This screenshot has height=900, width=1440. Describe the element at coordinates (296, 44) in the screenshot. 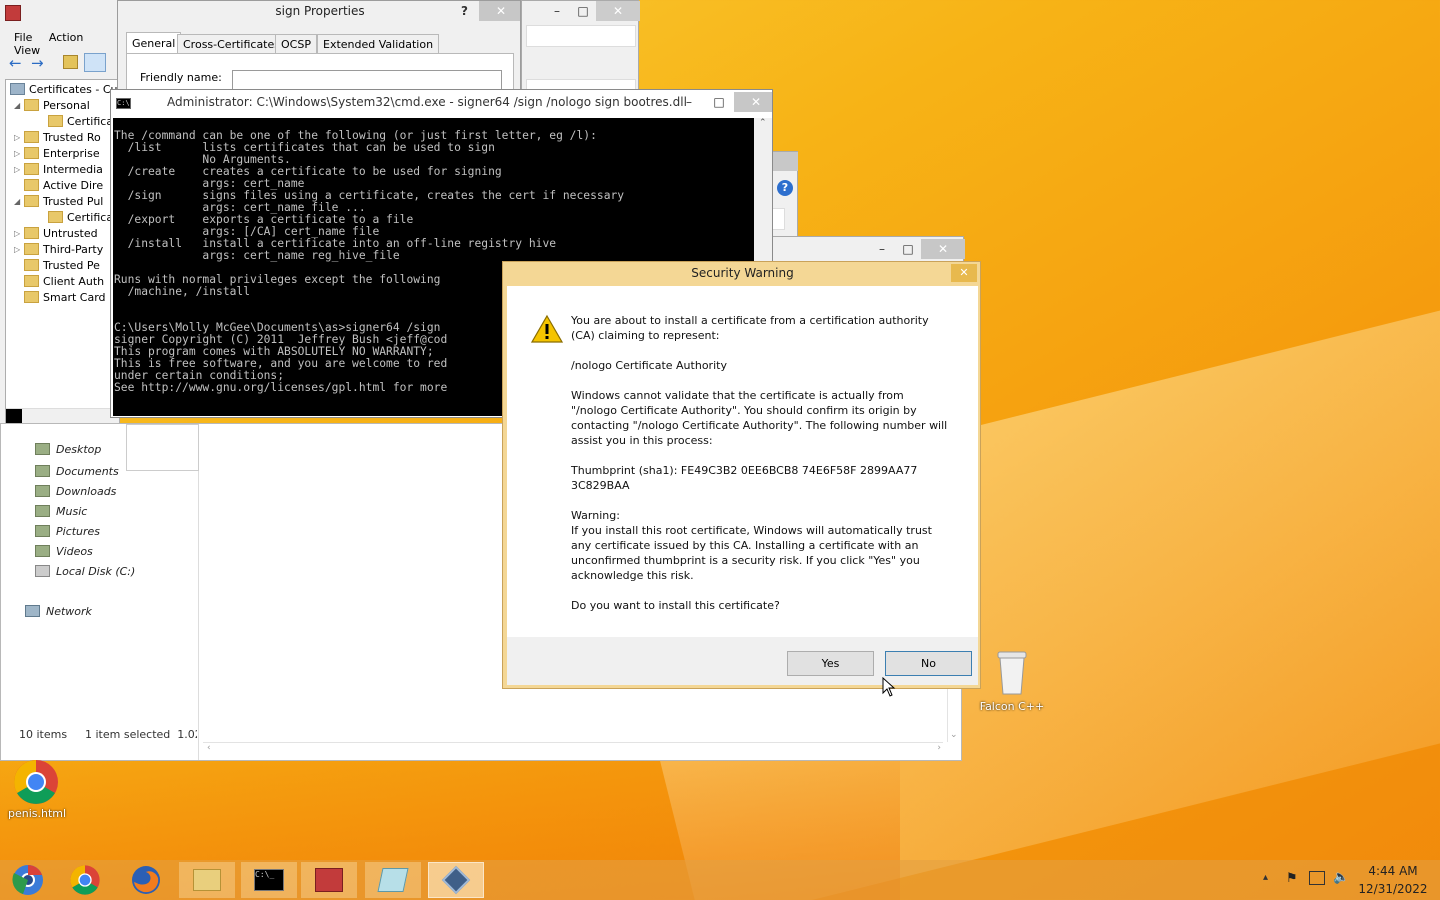

I see `tab-ocsp: OCSP` at that location.